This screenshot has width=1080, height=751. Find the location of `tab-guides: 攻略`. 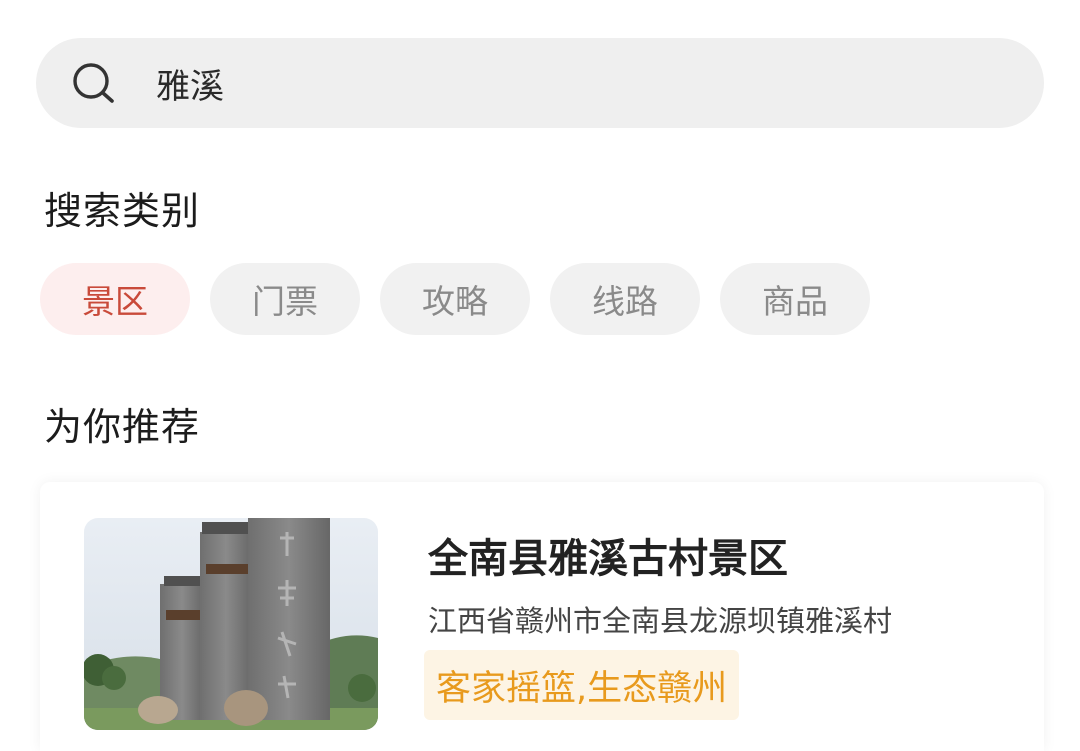

tab-guides: 攻略 is located at coordinates (455, 299).